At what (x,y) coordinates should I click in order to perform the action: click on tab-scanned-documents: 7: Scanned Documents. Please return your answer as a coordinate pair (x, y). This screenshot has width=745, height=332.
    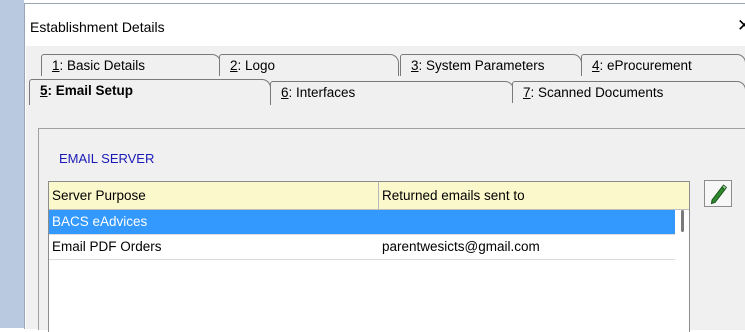
    Looking at the image, I should click on (628, 92).